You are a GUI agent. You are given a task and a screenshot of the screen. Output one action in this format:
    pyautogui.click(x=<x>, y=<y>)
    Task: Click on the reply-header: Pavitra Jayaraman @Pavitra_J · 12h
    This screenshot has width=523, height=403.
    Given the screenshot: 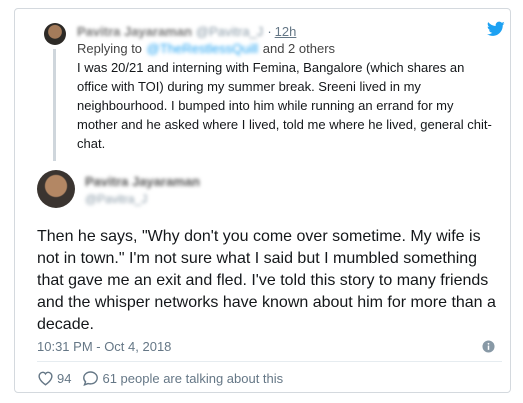 What is the action you would take?
    pyautogui.click(x=186, y=32)
    